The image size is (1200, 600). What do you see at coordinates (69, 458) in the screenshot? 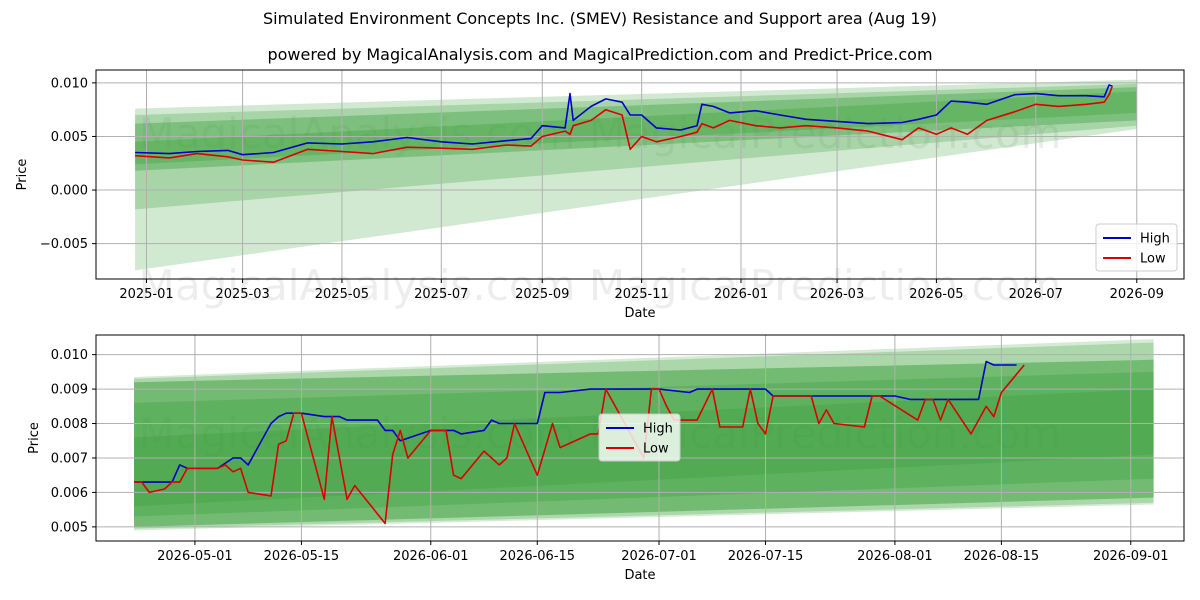
I see `y-tick-label: 0.007` at bounding box center [69, 458].